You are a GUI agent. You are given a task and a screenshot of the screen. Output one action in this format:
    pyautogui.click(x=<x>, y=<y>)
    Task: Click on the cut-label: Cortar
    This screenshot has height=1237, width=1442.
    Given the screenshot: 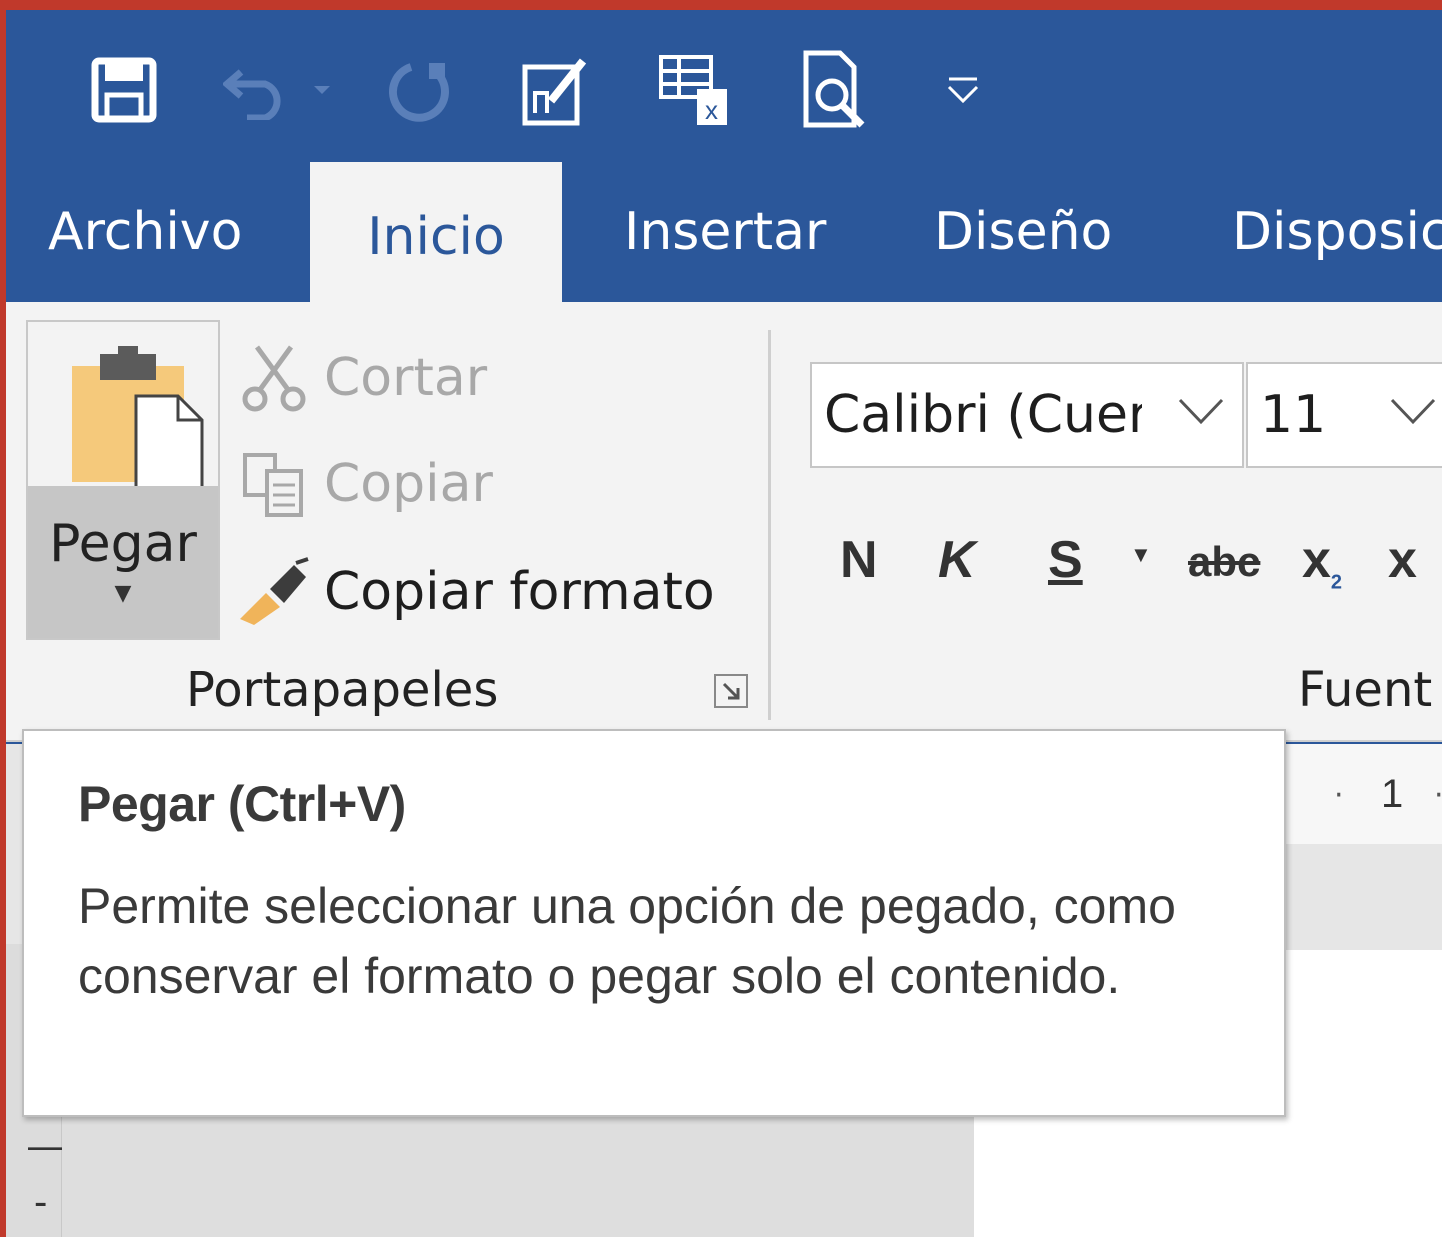 What is the action you would take?
    pyautogui.click(x=406, y=378)
    